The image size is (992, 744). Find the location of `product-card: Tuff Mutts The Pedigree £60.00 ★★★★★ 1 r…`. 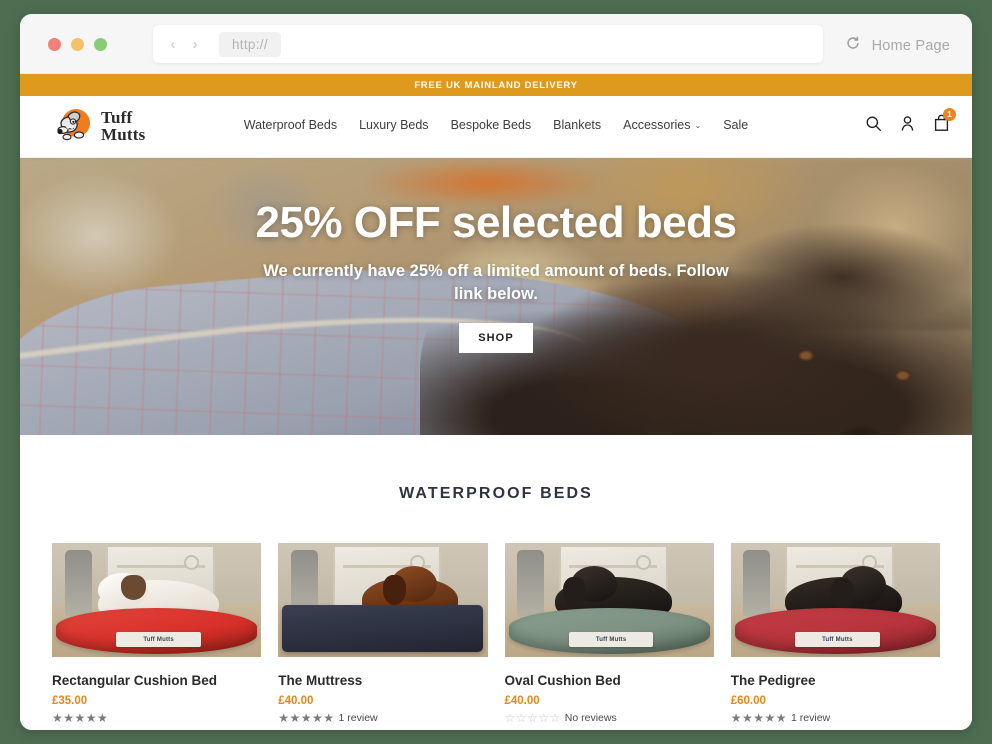

product-card: Tuff Mutts The Pedigree £60.00 ★★★★★ 1 r… is located at coordinates (835, 633).